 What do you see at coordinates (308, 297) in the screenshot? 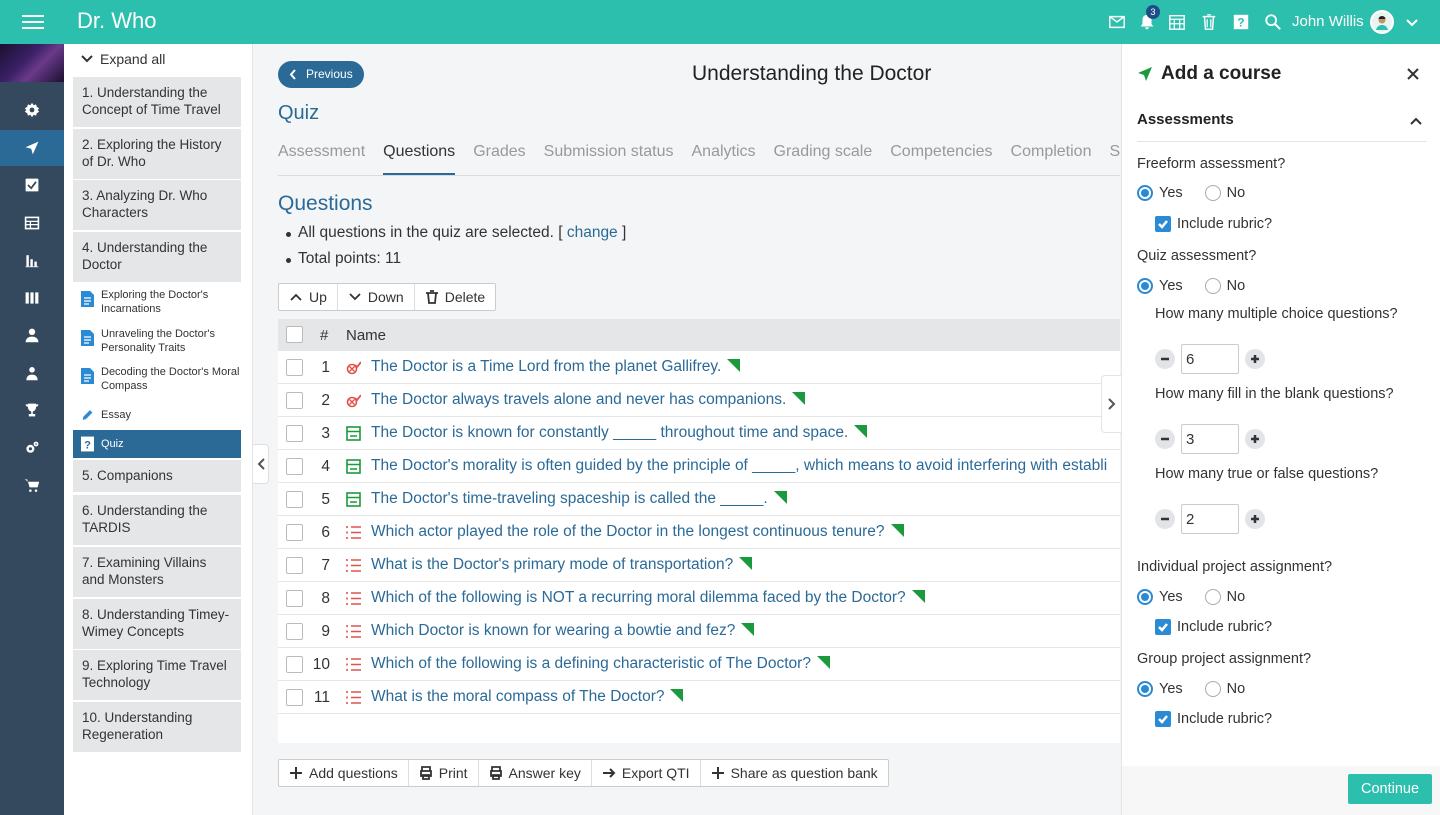
I see `up-button: Up` at bounding box center [308, 297].